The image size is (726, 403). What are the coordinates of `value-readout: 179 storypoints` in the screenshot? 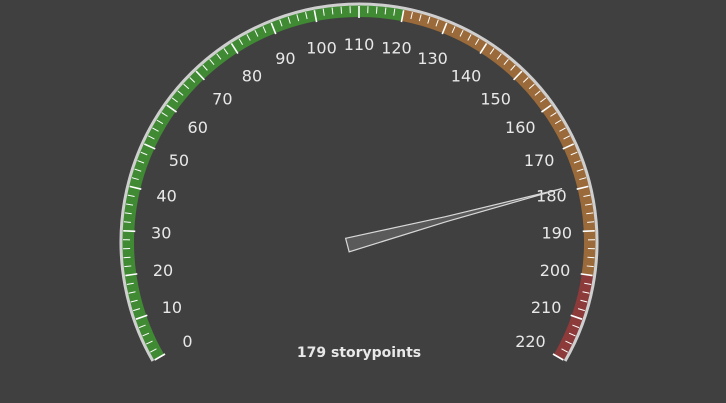 It's located at (359, 353).